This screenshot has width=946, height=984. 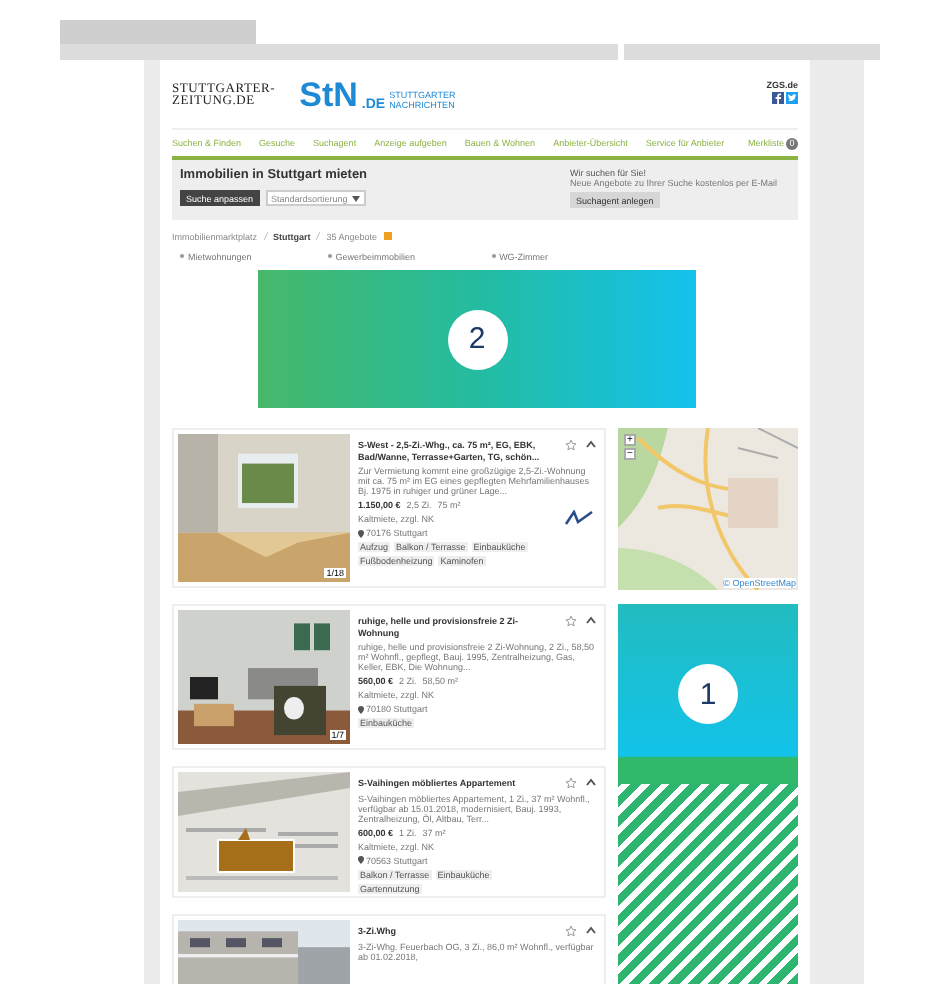 What do you see at coordinates (792, 98) in the screenshot?
I see `twitter-icon` at bounding box center [792, 98].